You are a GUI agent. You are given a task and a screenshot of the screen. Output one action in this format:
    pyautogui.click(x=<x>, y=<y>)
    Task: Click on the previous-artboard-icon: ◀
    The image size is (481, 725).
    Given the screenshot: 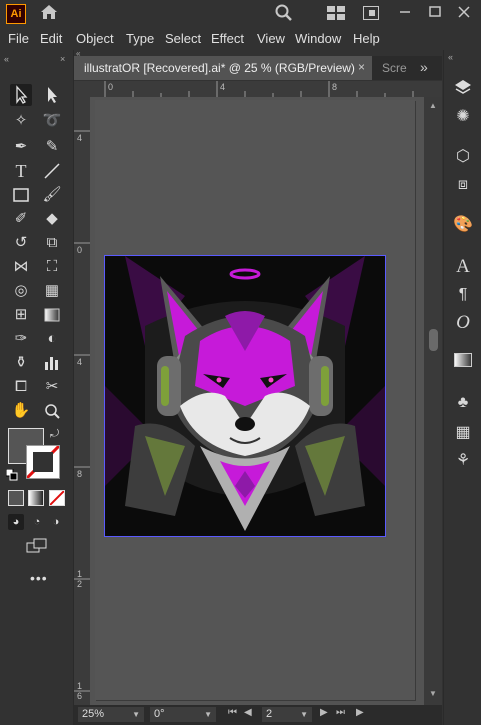 What is the action you would take?
    pyautogui.click(x=248, y=712)
    